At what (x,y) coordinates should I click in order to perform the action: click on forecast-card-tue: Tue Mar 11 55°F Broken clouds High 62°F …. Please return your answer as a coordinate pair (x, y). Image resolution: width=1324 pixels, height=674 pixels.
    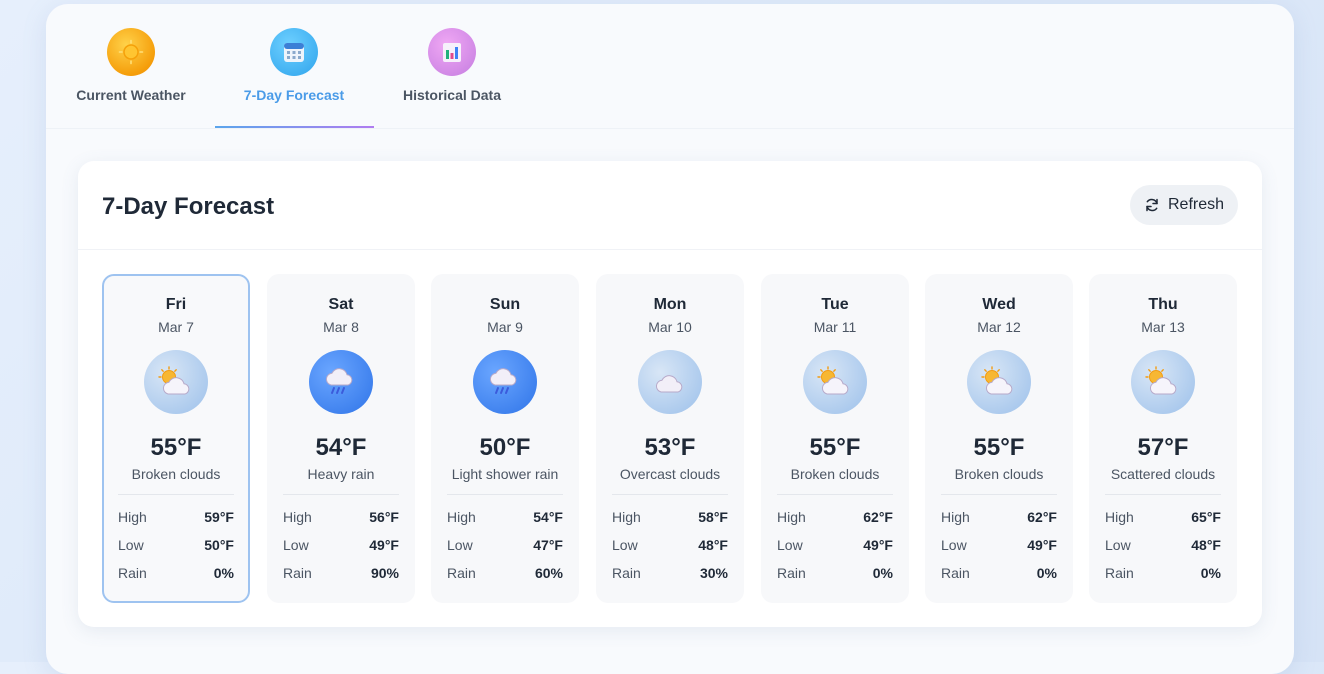
    Looking at the image, I should click on (835, 438).